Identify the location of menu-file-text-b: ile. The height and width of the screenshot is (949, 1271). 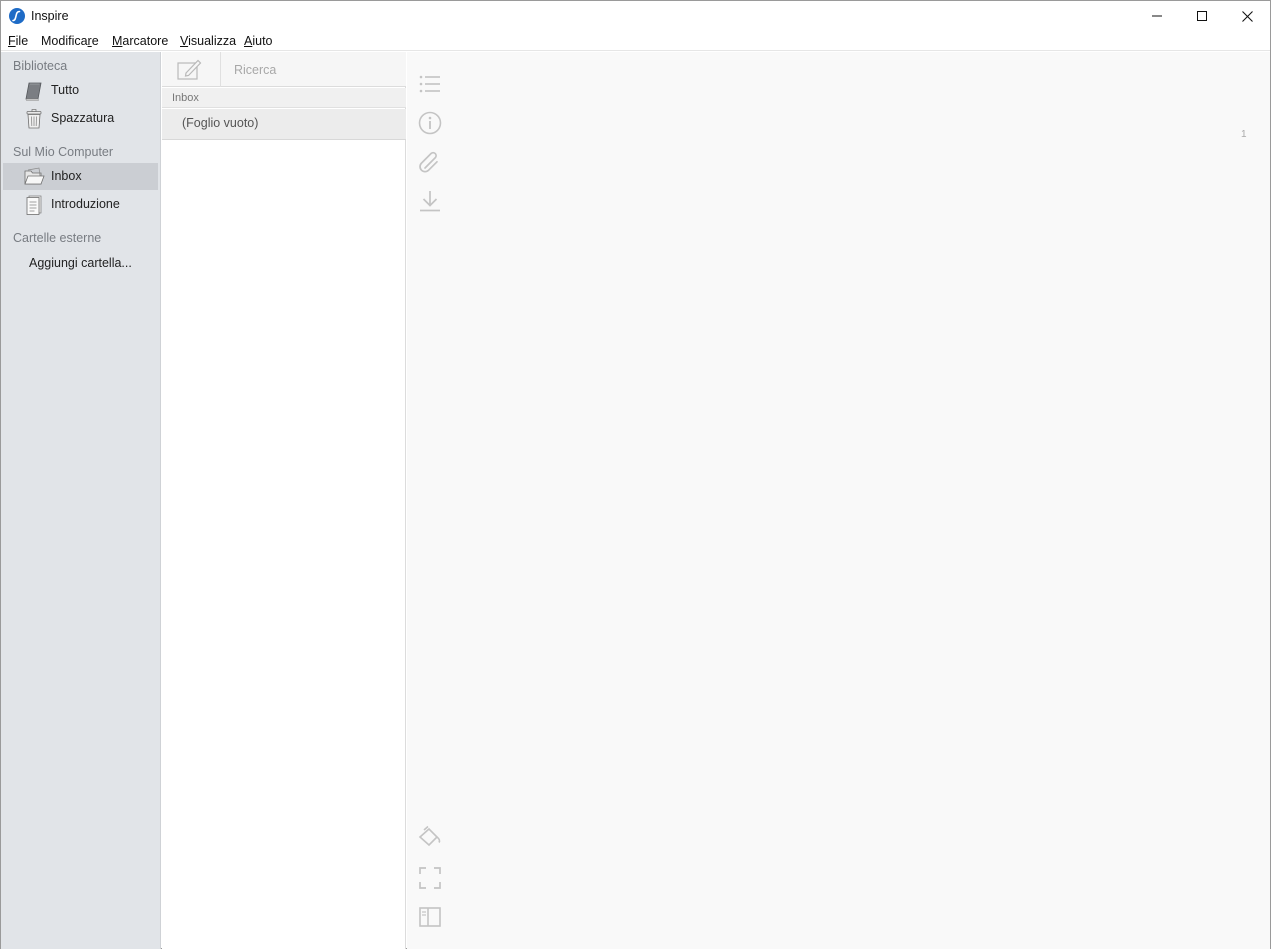
(22, 41).